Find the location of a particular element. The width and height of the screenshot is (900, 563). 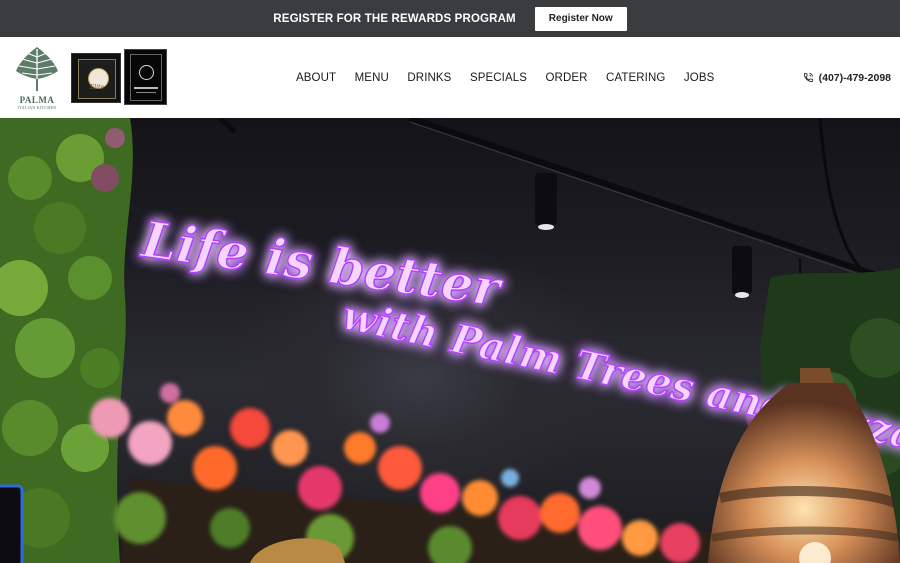

nav-specials: SPECIALS is located at coordinates (498, 78).